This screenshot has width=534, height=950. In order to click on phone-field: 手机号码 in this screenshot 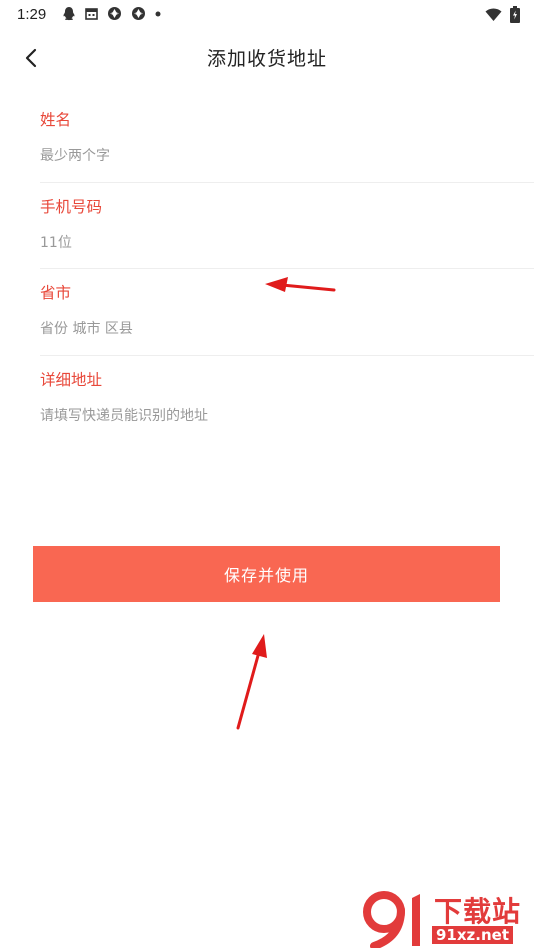, I will do `click(287, 226)`.